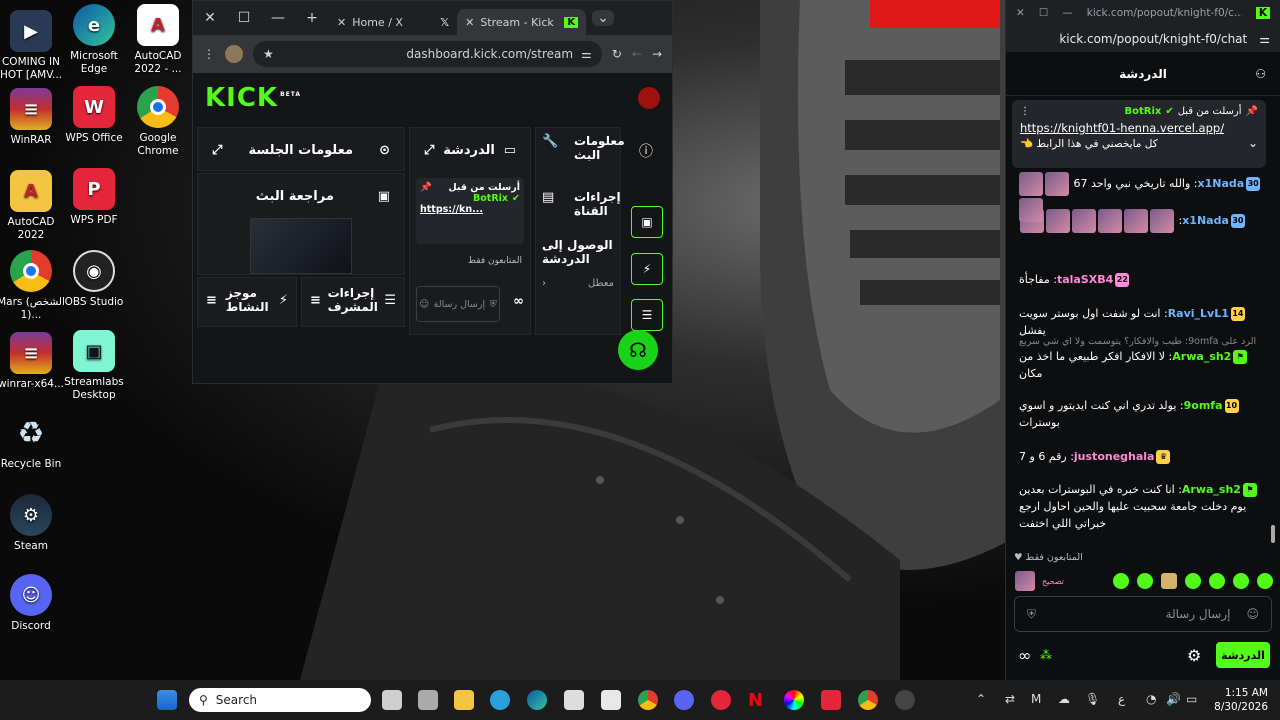 This screenshot has height=720, width=1280. What do you see at coordinates (1273, 534) in the screenshot?
I see `chat-scrollbar` at bounding box center [1273, 534].